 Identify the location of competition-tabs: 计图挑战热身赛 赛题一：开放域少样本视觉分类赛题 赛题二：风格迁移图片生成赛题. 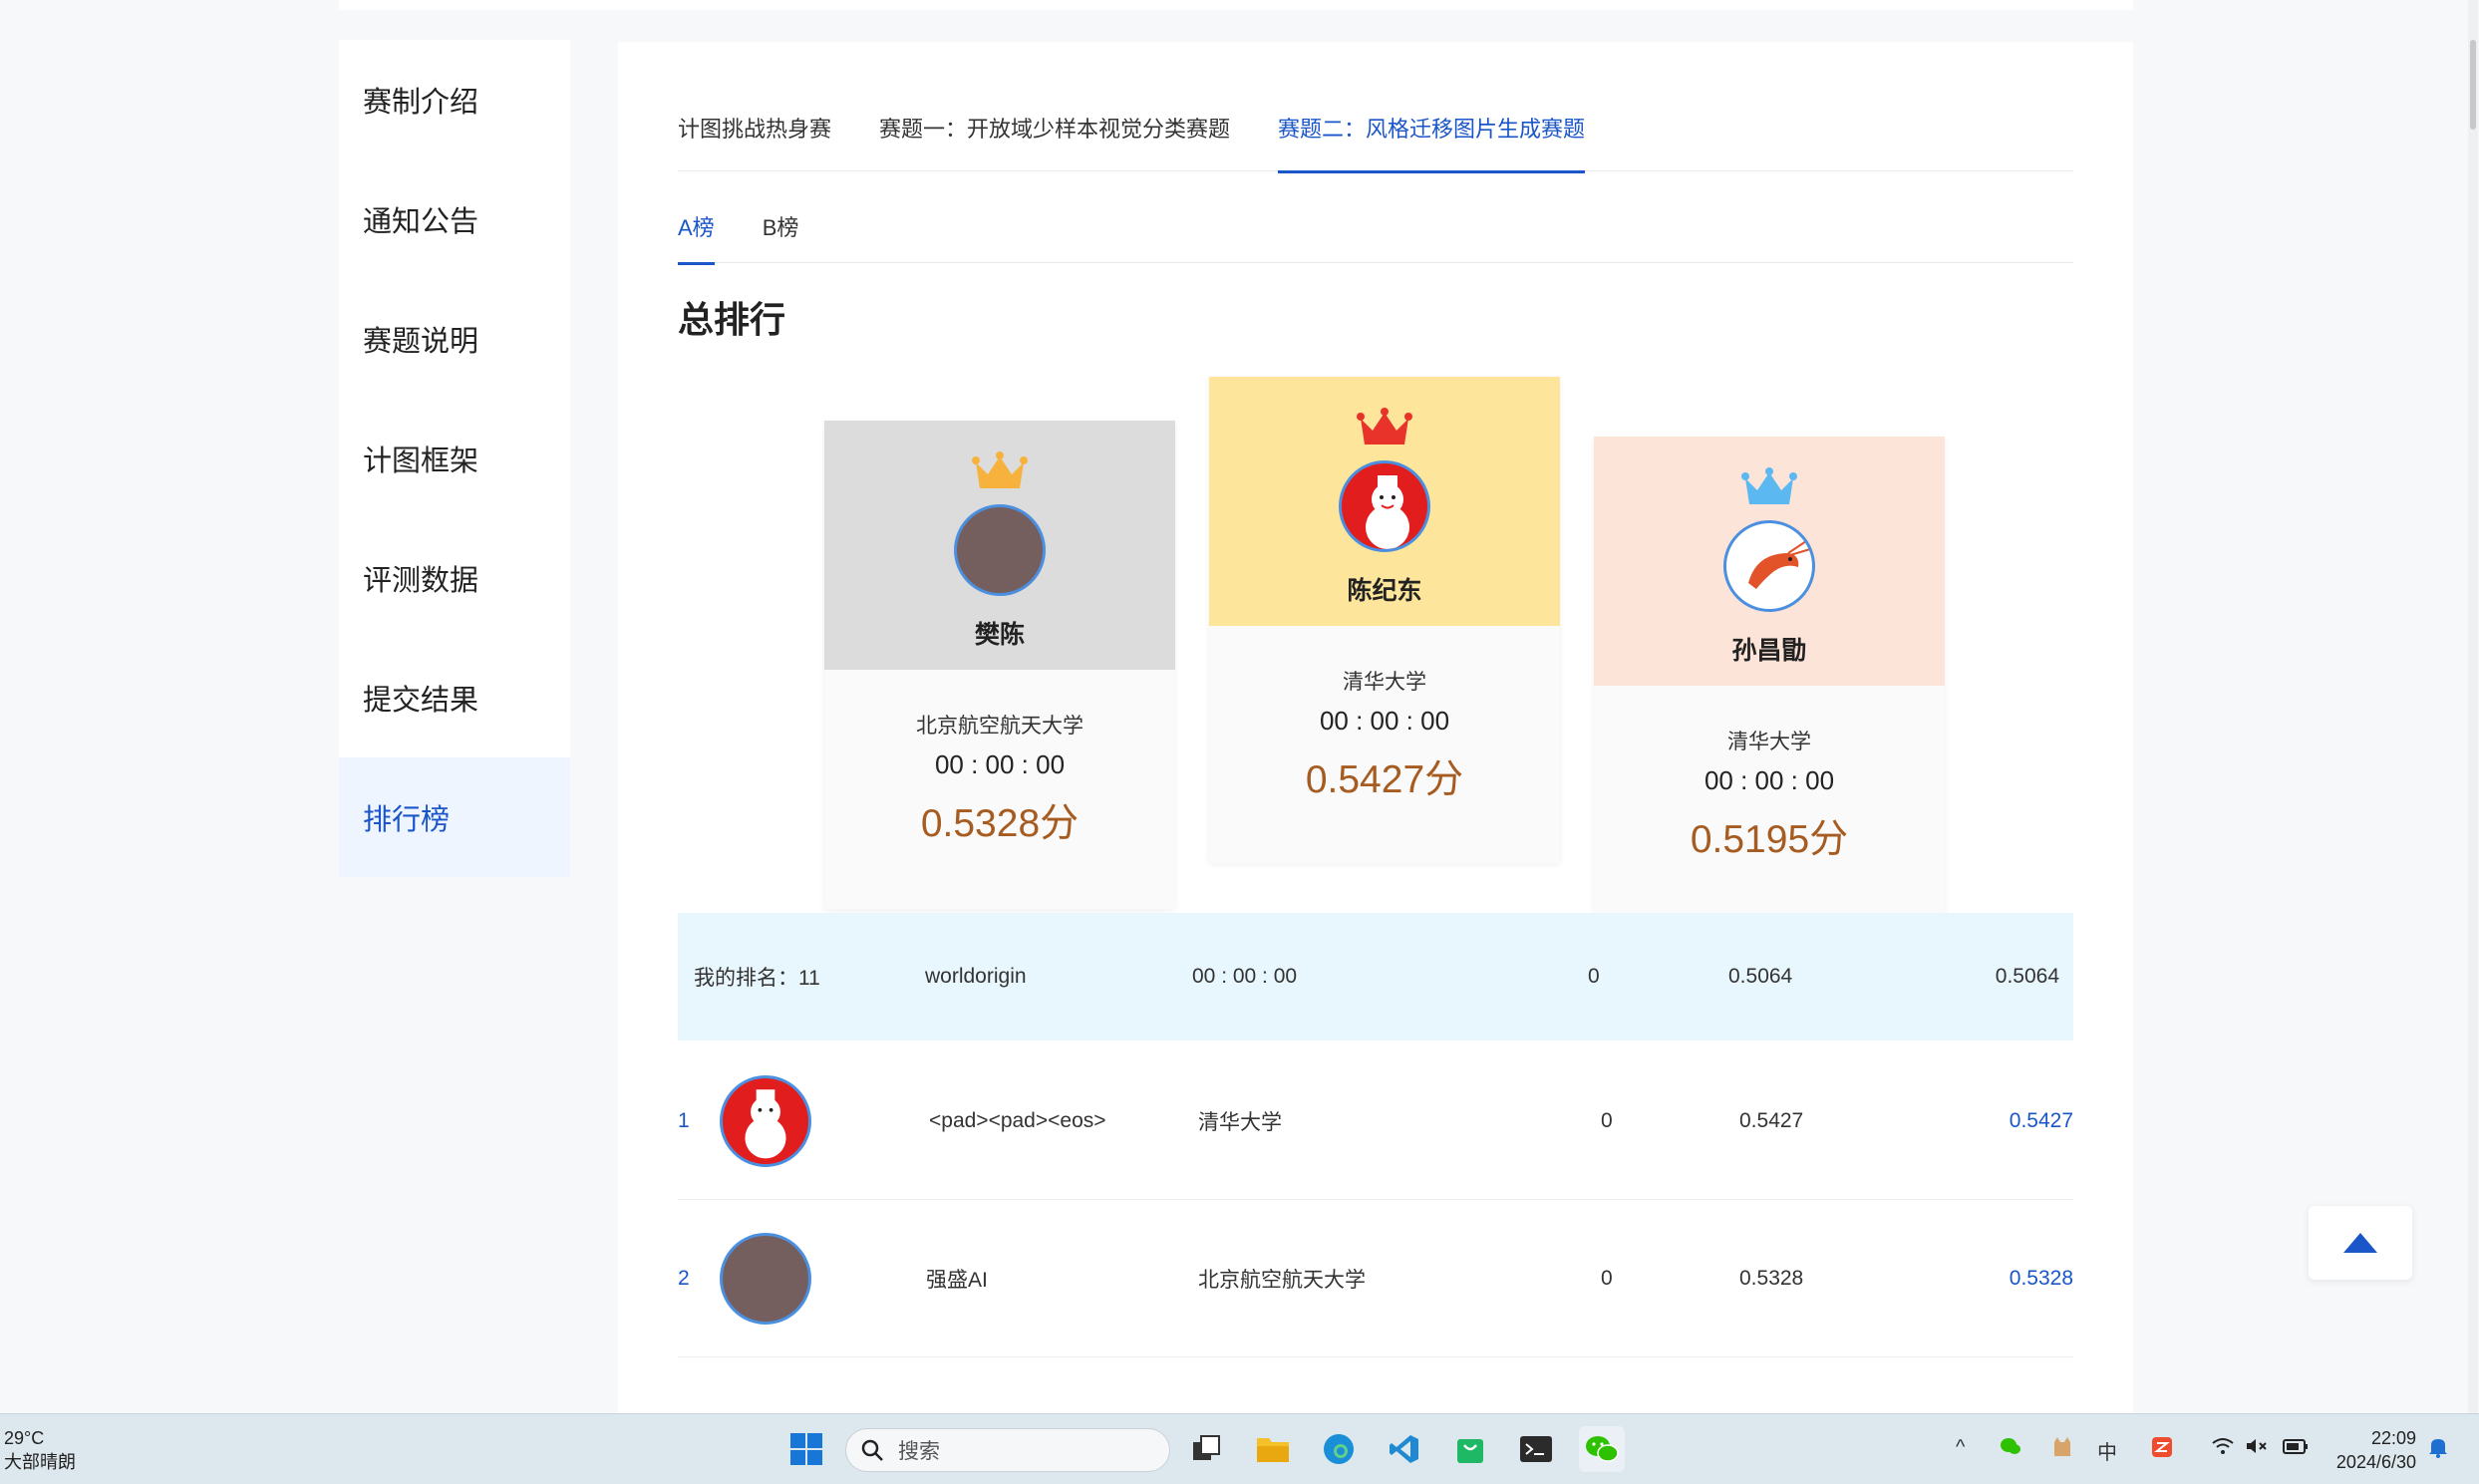
(1375, 142).